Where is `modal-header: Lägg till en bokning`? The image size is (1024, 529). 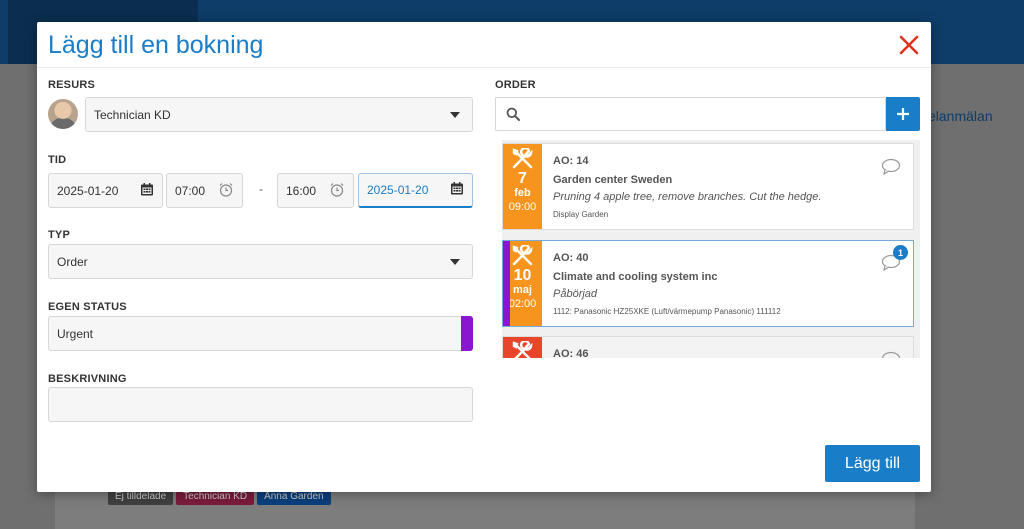 modal-header: Lägg till en bokning is located at coordinates (484, 45).